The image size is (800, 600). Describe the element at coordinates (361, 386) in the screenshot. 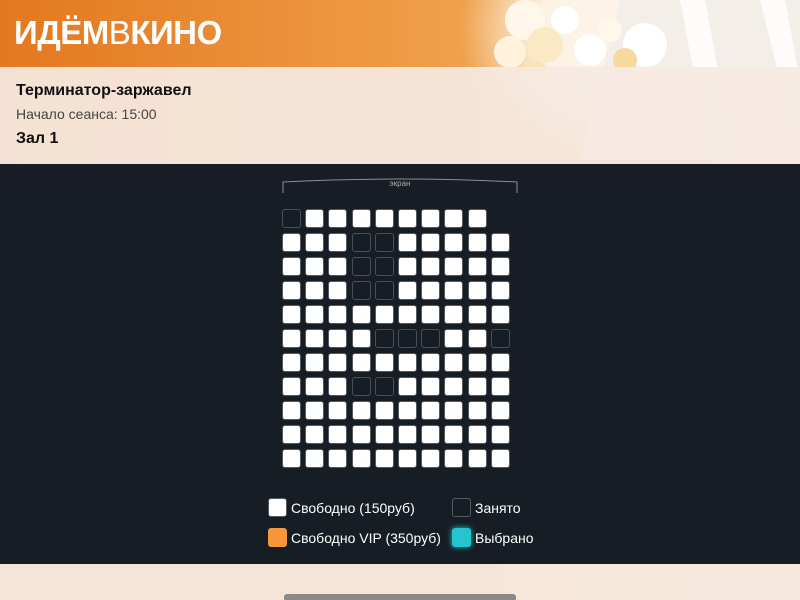

I see `seat-taken` at that location.